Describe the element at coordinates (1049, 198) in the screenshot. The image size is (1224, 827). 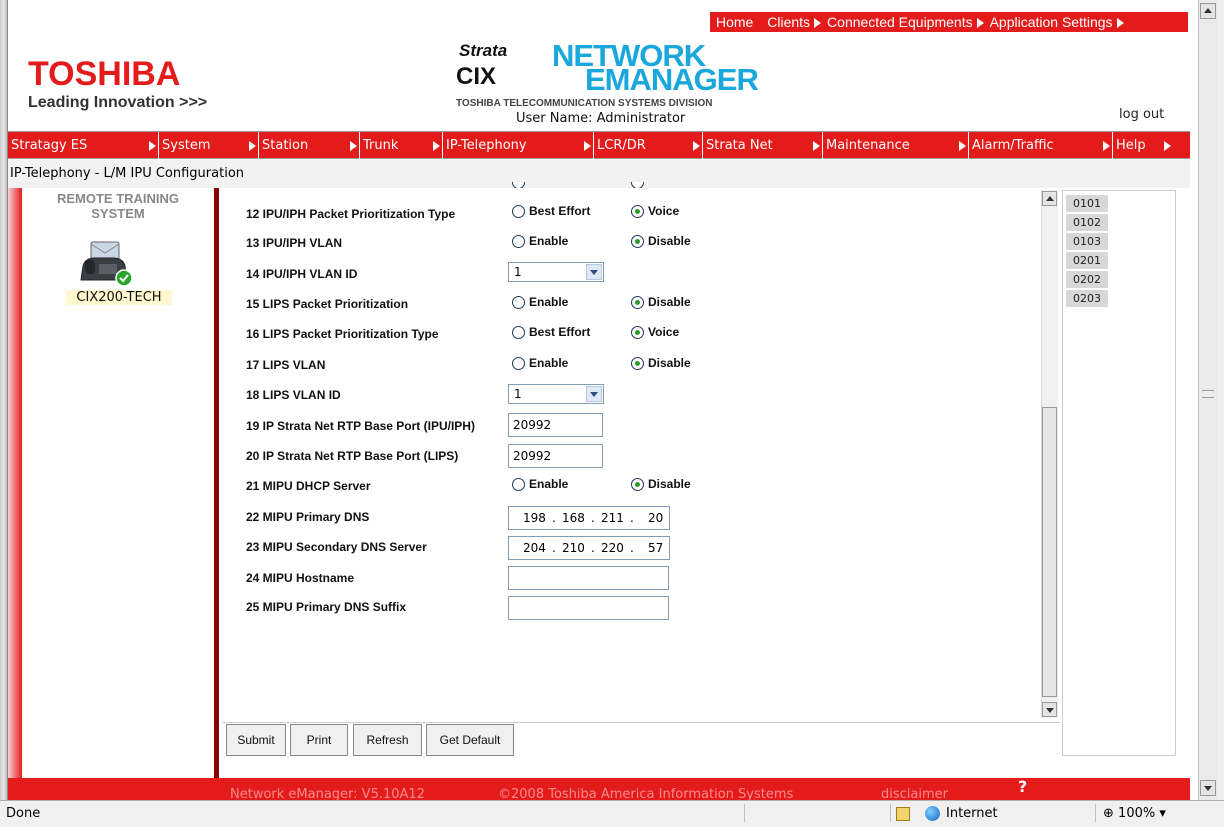
I see `scroll-up-icon` at that location.